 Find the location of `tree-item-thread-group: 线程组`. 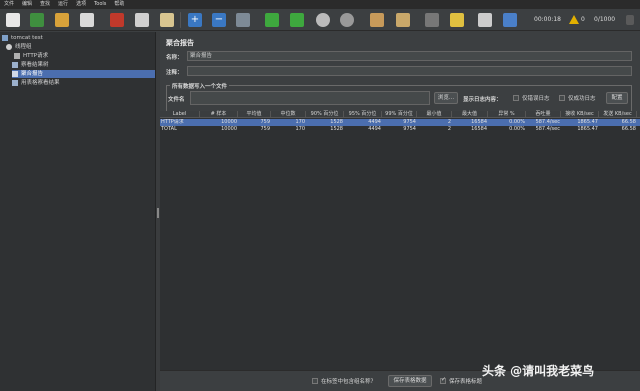

tree-item-thread-group: 线程组 is located at coordinates (19, 47).